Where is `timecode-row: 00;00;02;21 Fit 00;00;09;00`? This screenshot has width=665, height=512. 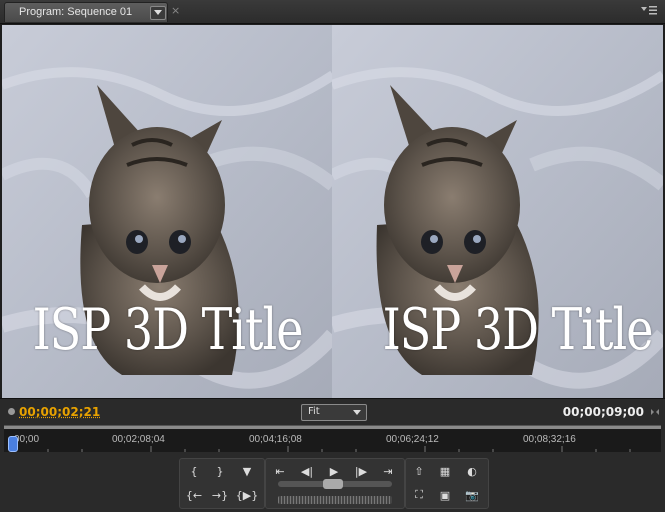 timecode-row: 00;00;02;21 Fit 00;00;09;00 is located at coordinates (332, 412).